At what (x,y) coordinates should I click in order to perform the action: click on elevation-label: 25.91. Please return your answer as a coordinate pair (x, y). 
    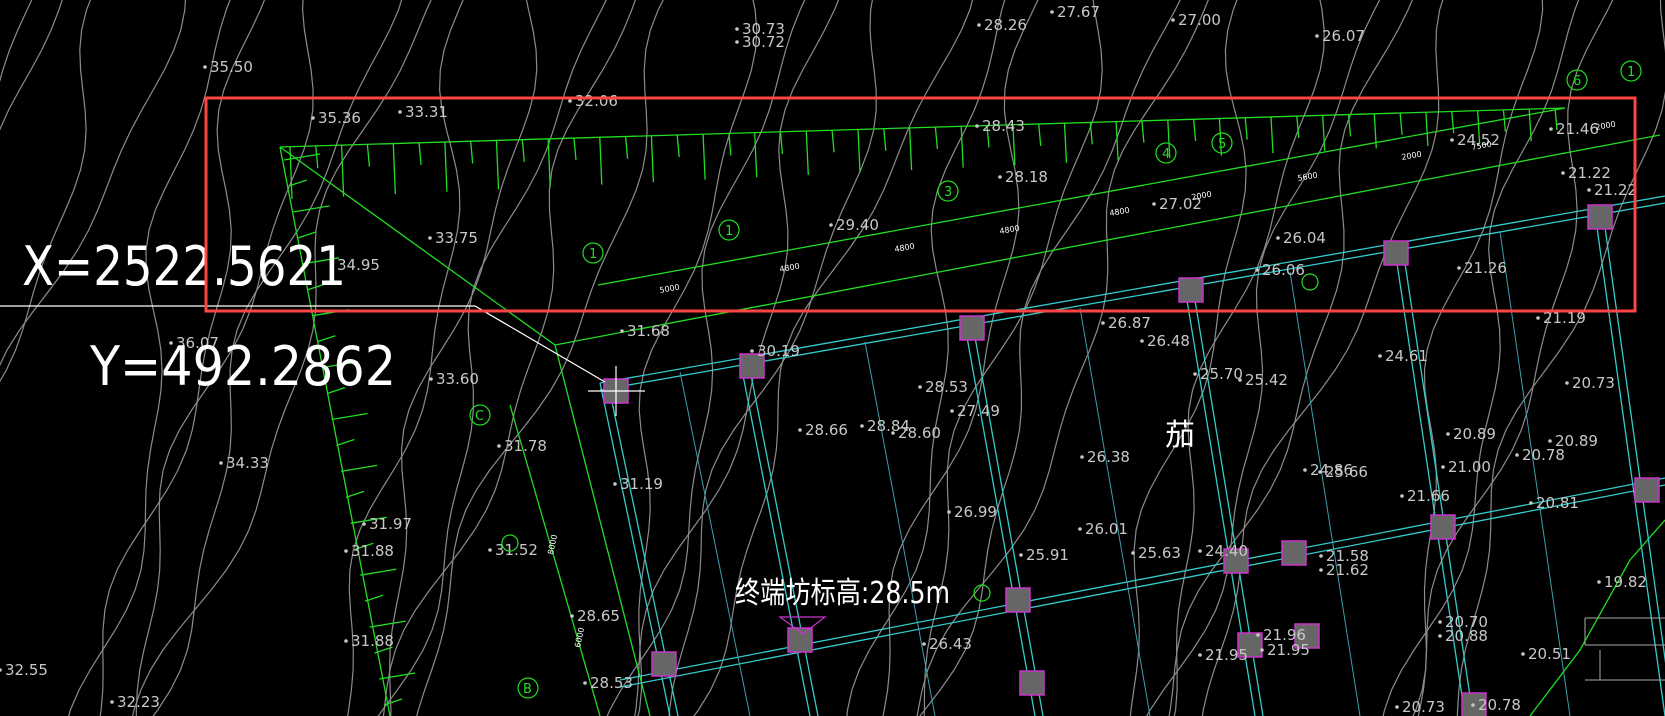
    Looking at the image, I should click on (1047, 555).